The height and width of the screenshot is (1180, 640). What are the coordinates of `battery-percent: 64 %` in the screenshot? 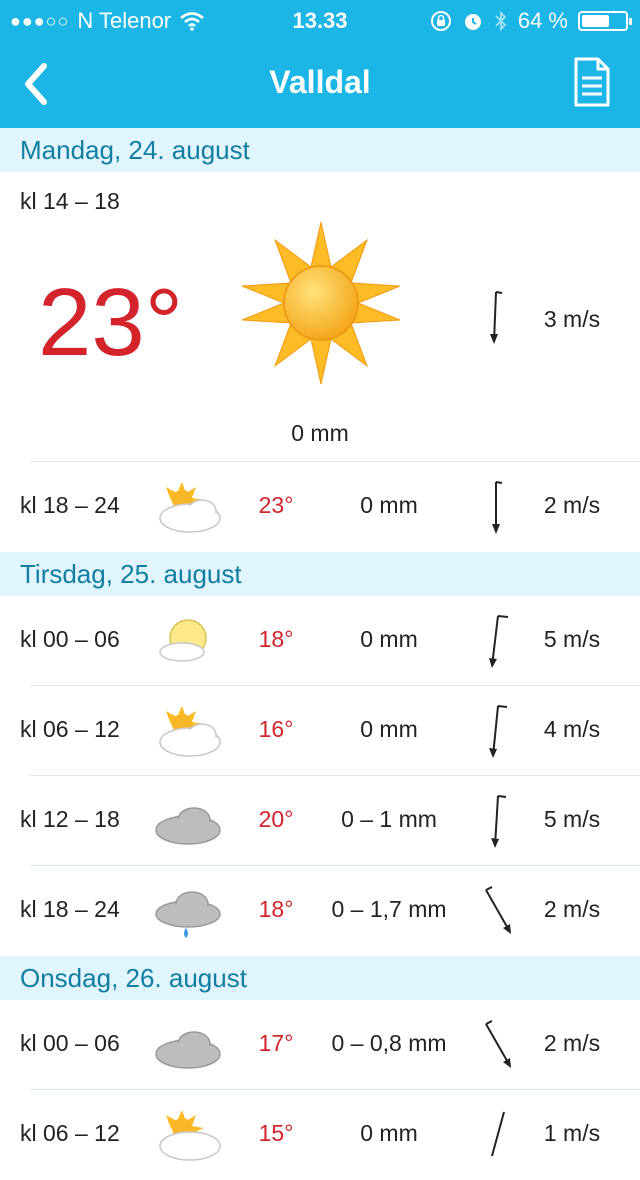 It's located at (542, 20).